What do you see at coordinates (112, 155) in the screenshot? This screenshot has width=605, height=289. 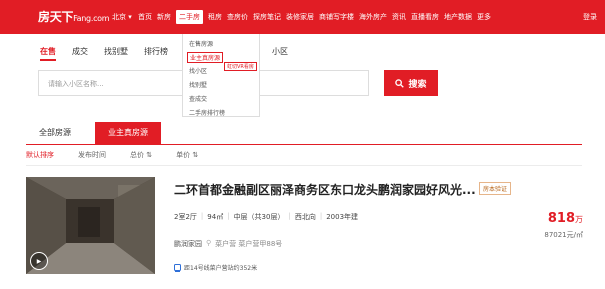 I see `sort-bar: 默认排序 发布时间 总价 ⇅ 单价 ⇅` at bounding box center [112, 155].